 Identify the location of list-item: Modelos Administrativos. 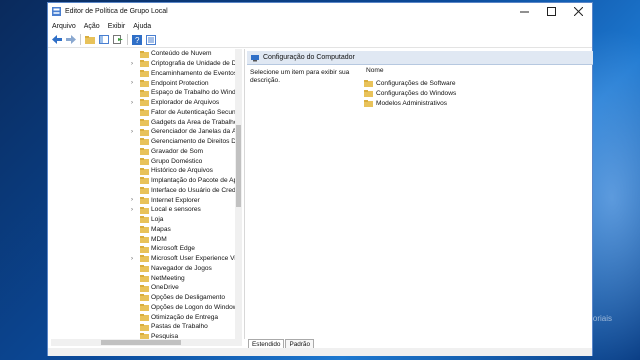
(405, 103).